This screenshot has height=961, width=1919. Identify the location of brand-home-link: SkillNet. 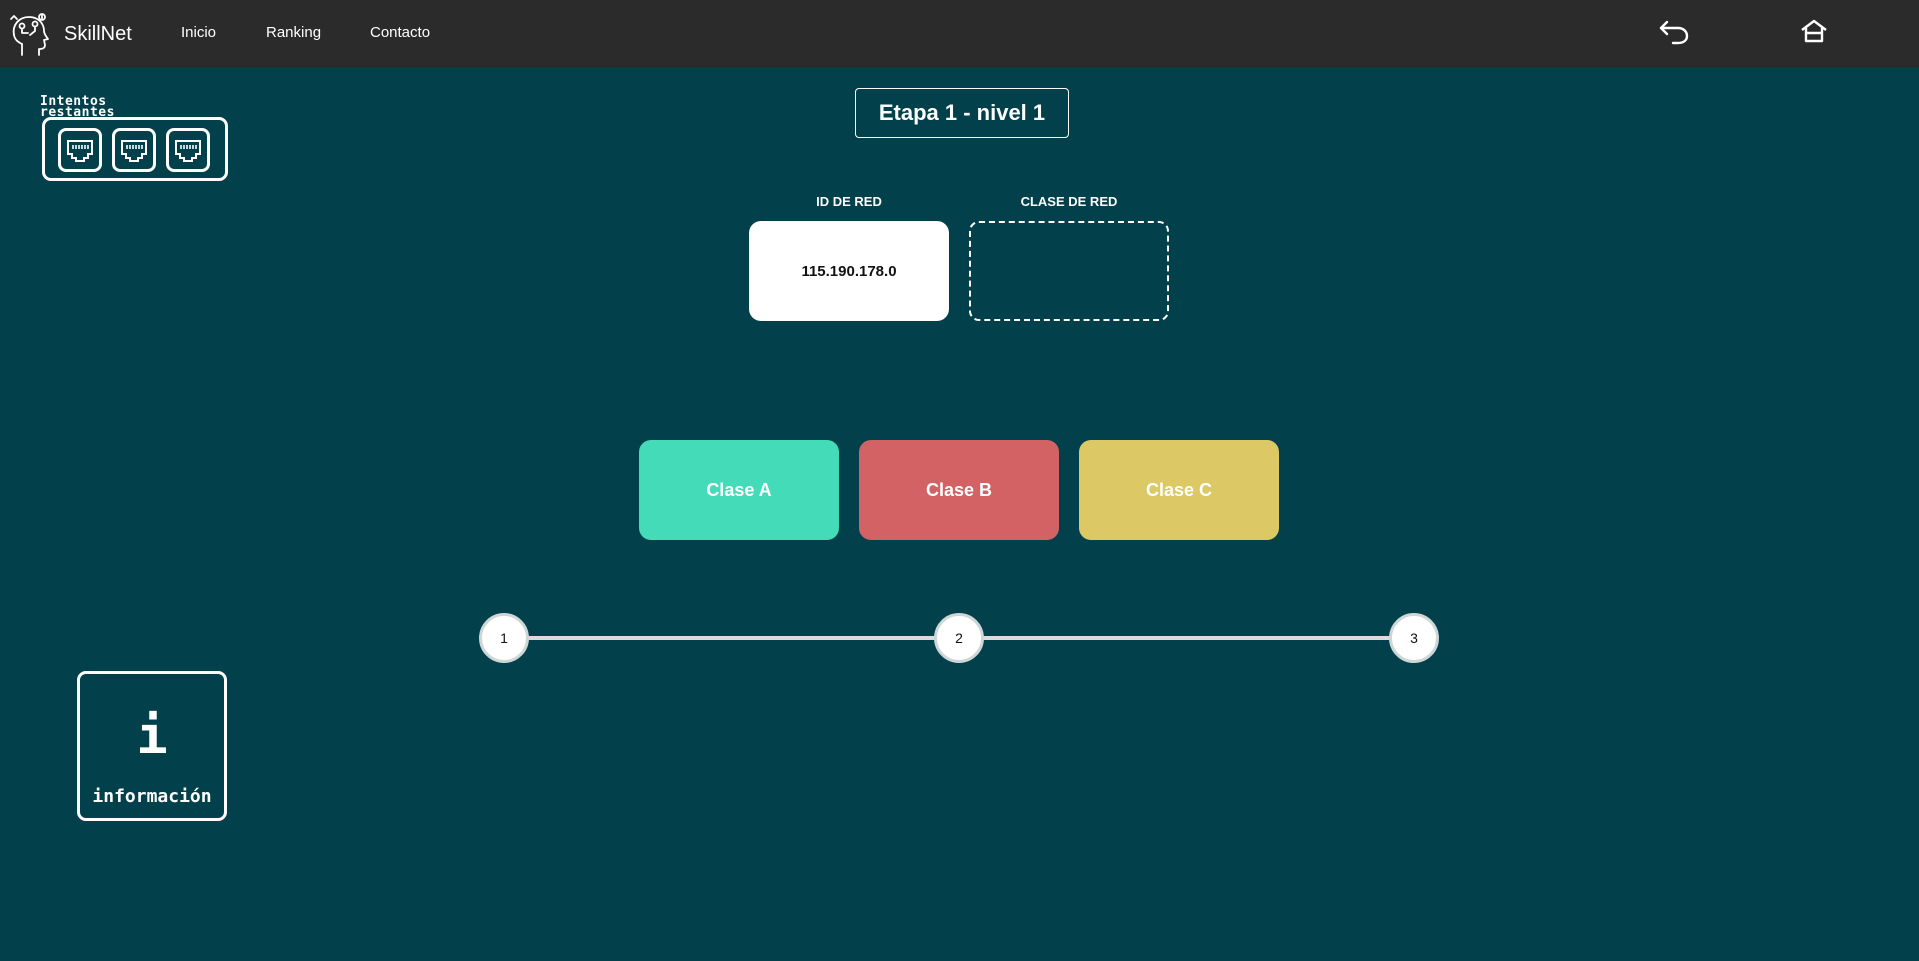
(70, 34).